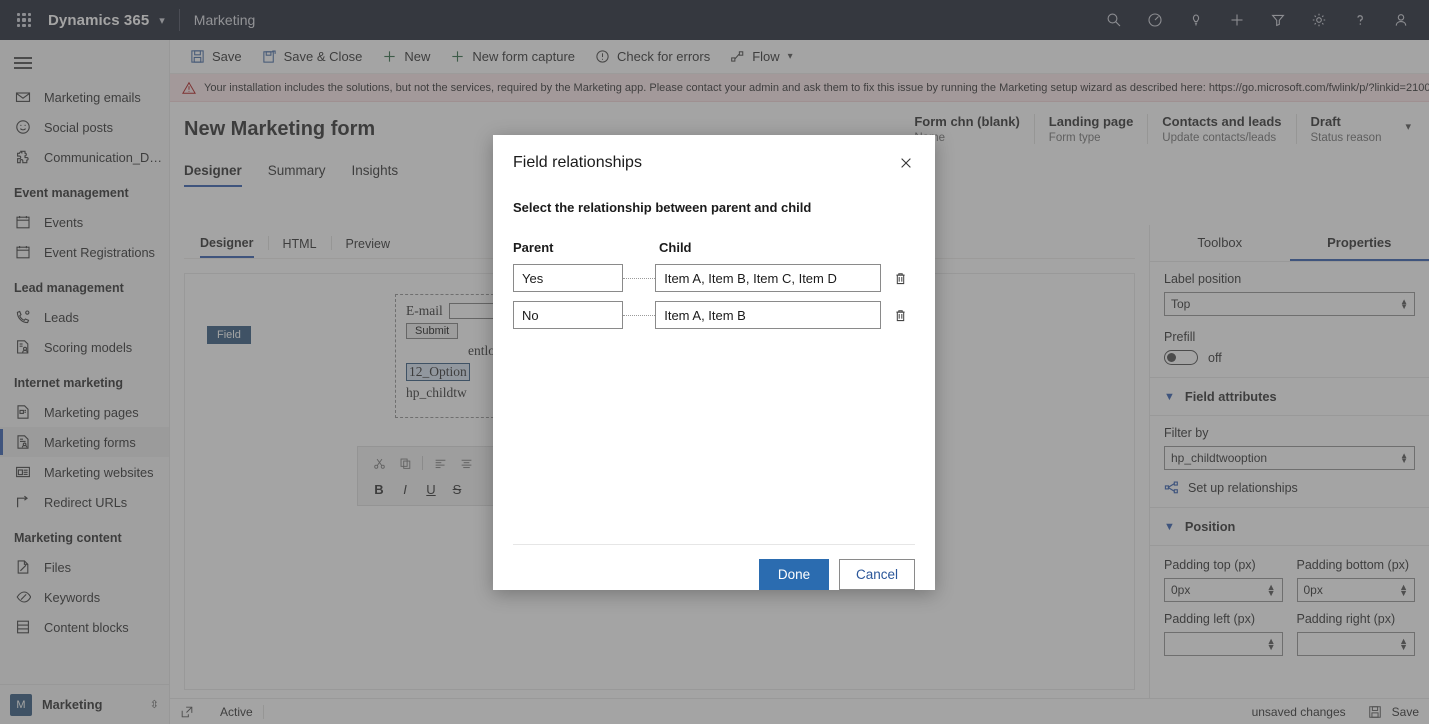 This screenshot has width=1429, height=724. Describe the element at coordinates (768, 315) in the screenshot. I see `child-input-1: Item A, Item B` at that location.